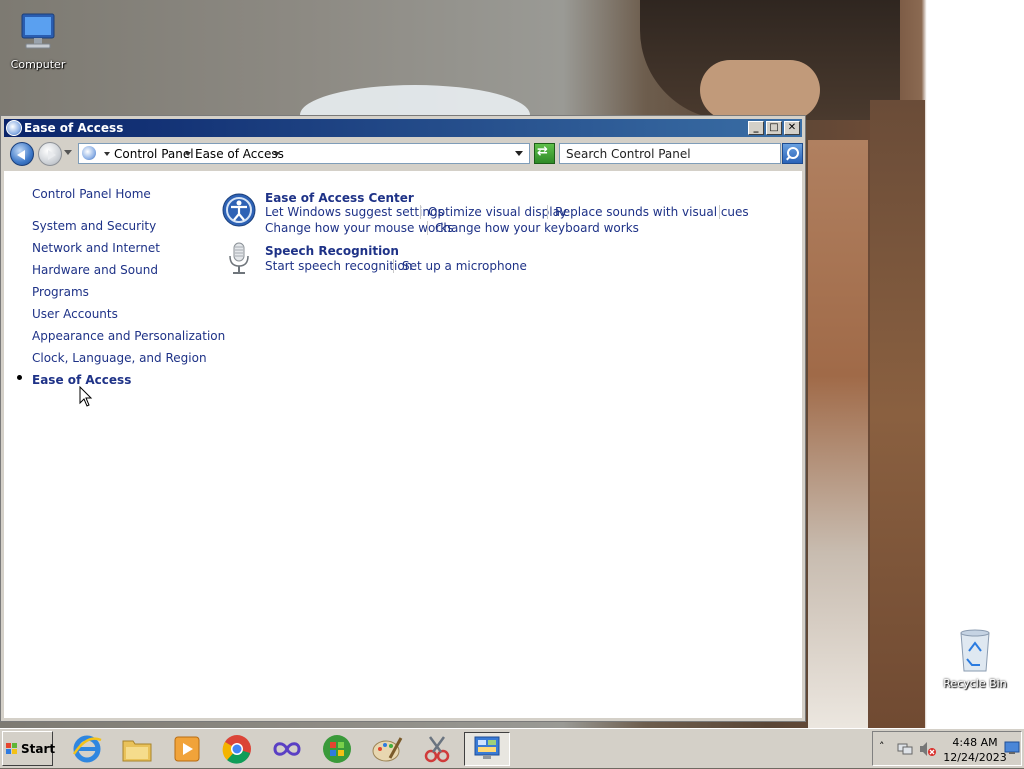 This screenshot has height=769, width=1024. Describe the element at coordinates (94, 226) in the screenshot. I see `nav-system-and-security: System and Security` at that location.